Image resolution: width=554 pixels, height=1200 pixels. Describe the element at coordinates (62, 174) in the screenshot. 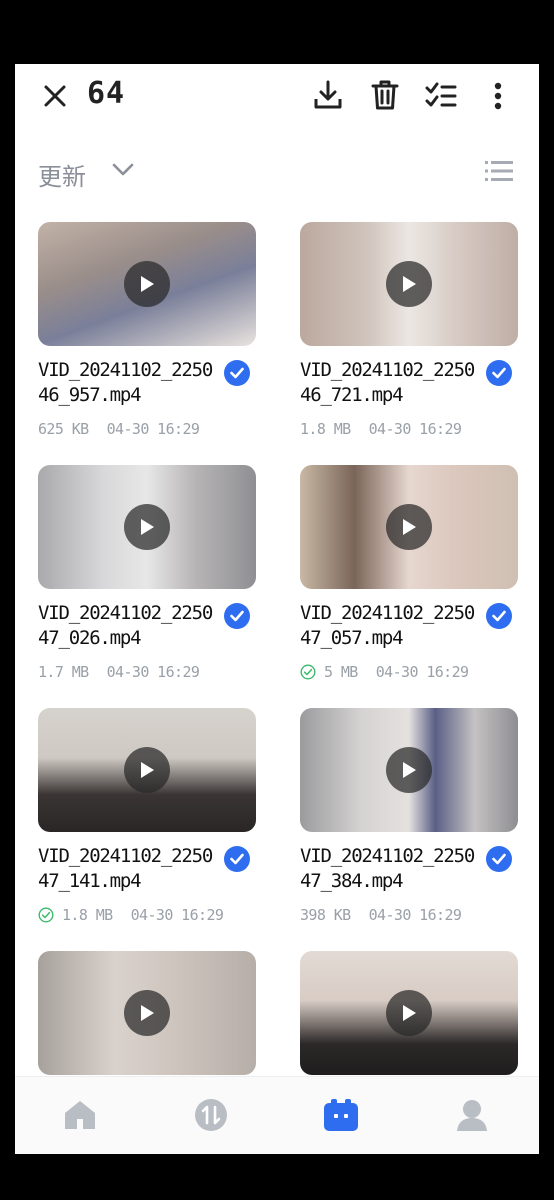

I see `sort-label: 更新` at that location.